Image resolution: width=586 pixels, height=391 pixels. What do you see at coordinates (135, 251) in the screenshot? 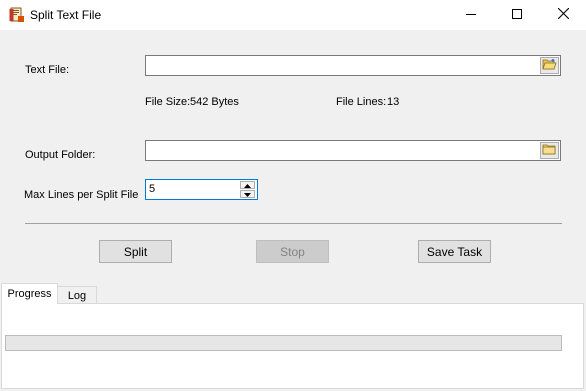
I see `split-button: Split` at bounding box center [135, 251].